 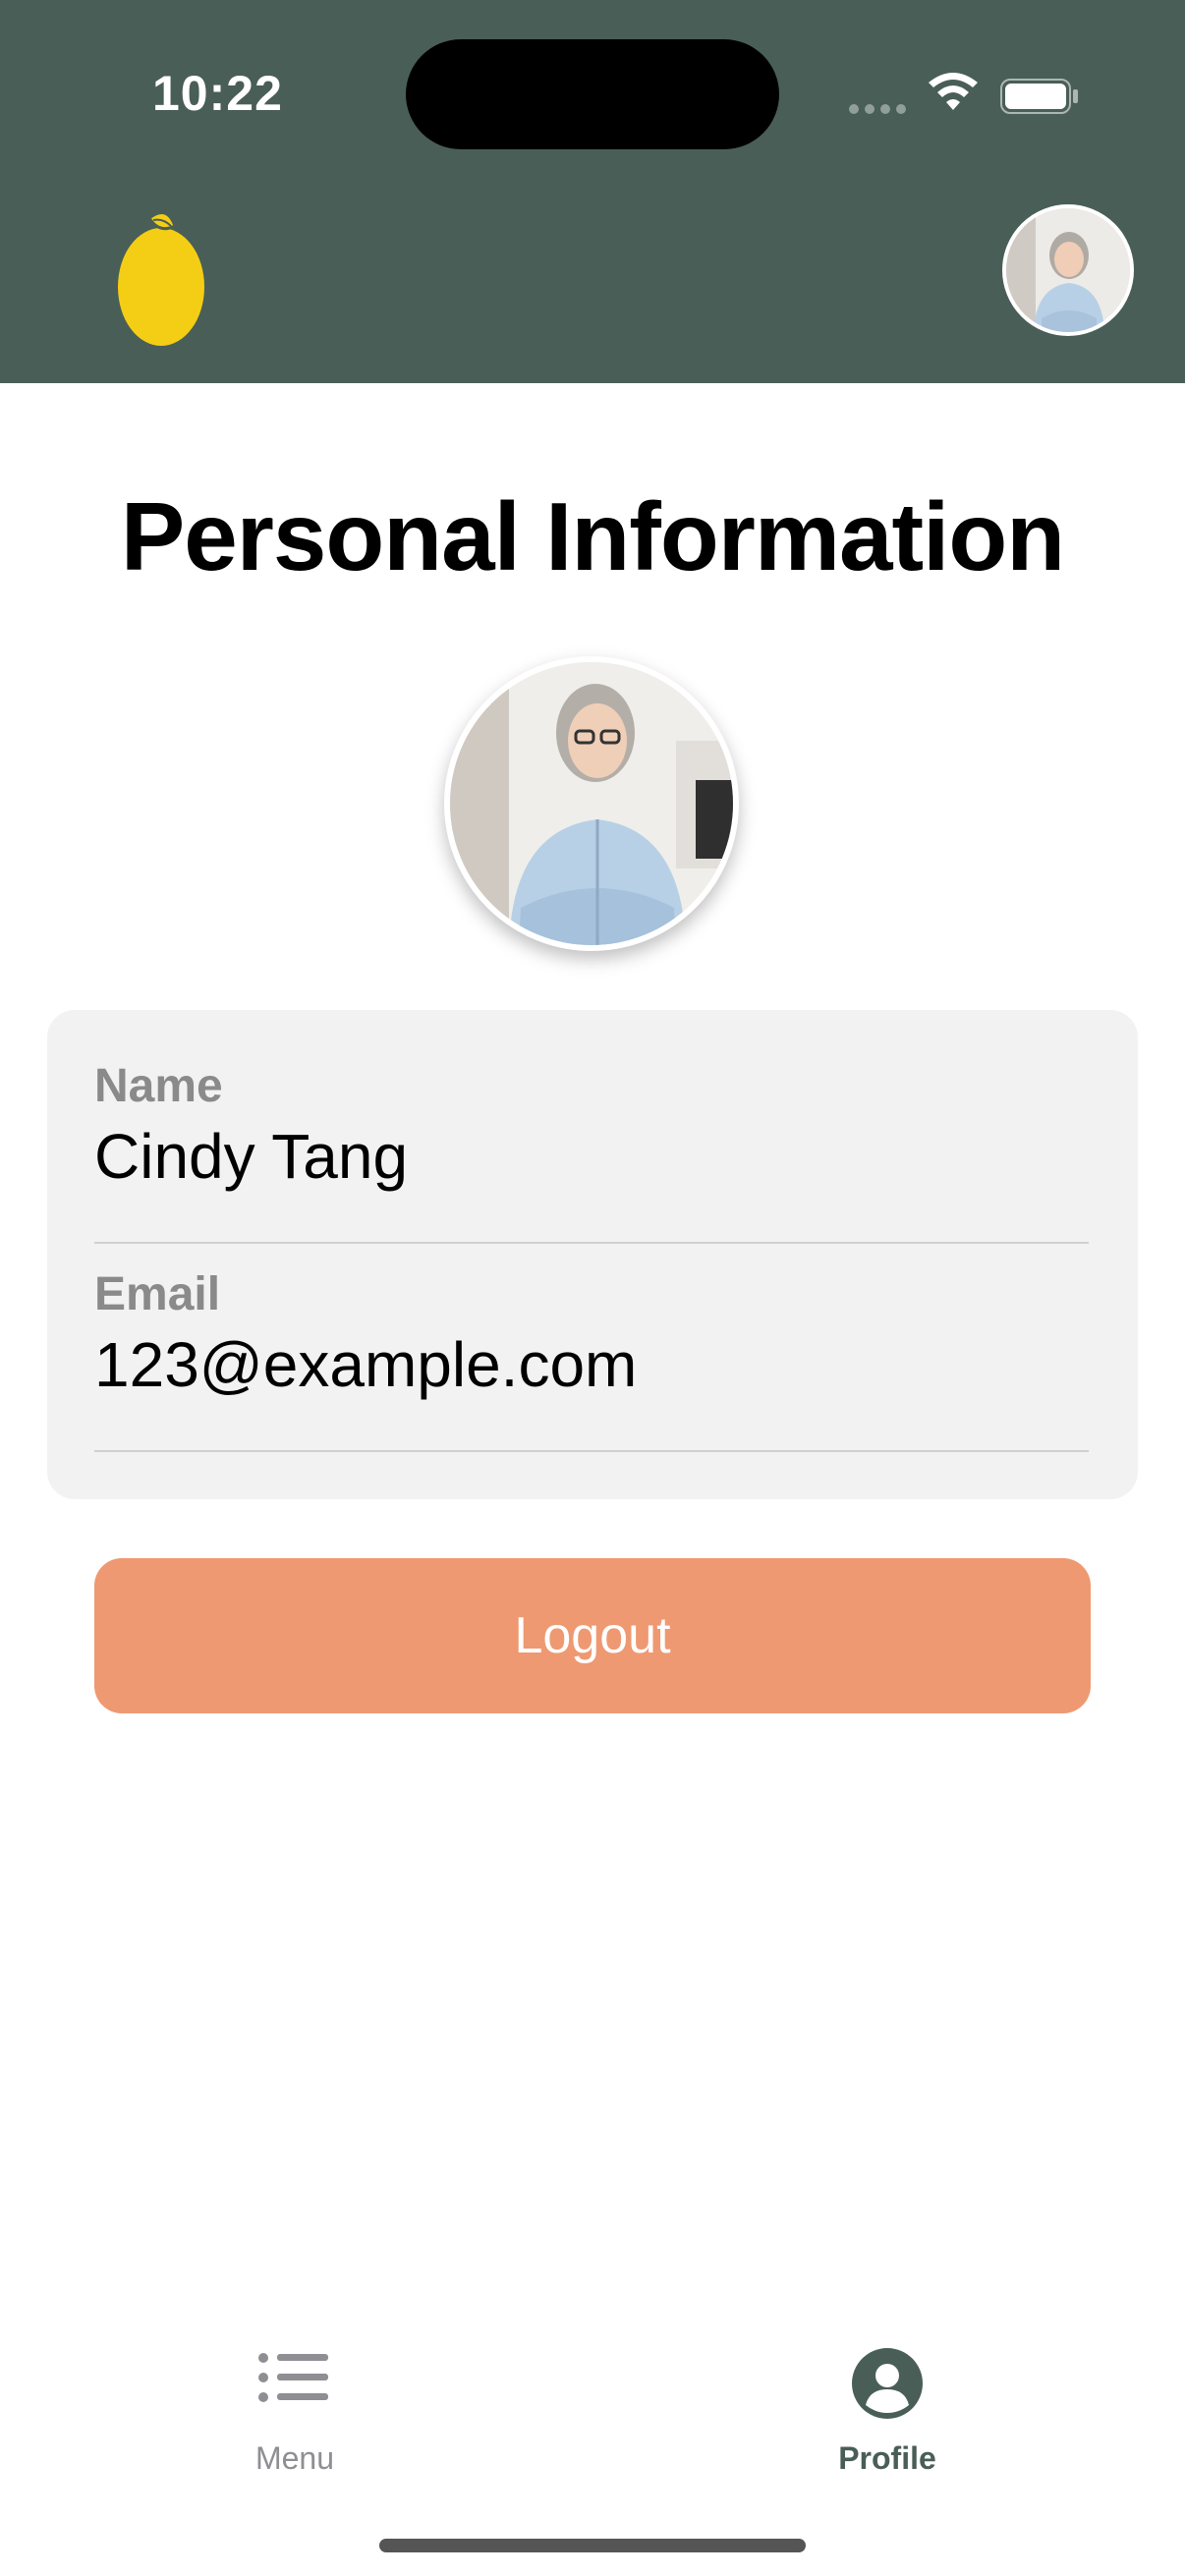 What do you see at coordinates (592, 1635) in the screenshot?
I see `logout-button: Logout` at bounding box center [592, 1635].